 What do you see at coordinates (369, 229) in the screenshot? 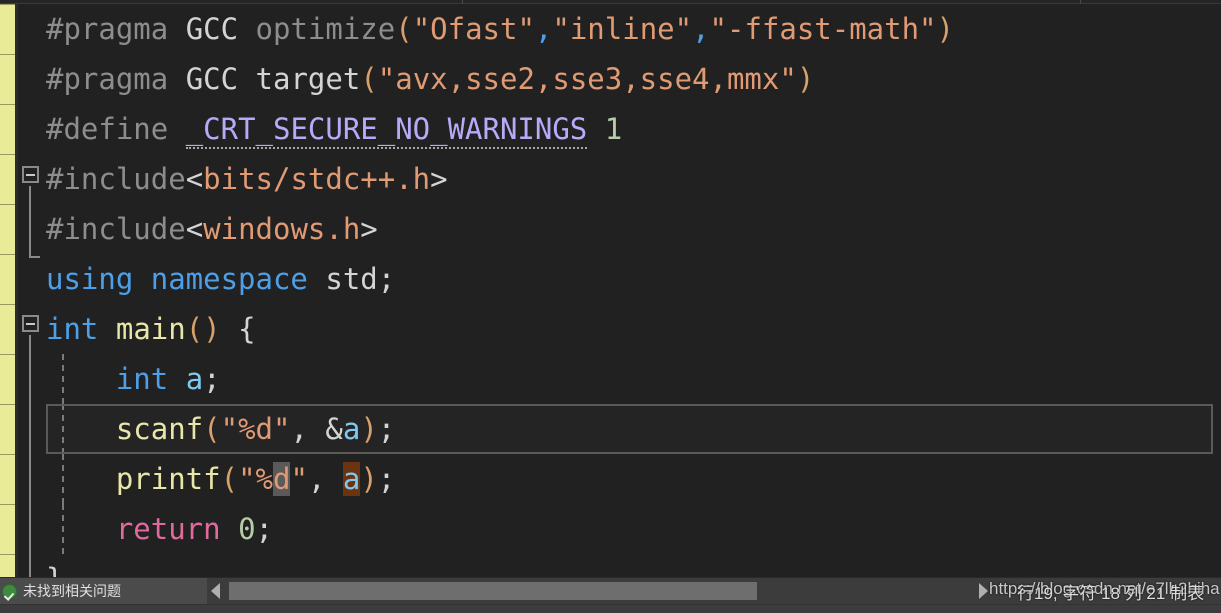
I see `code-token: >` at bounding box center [369, 229].